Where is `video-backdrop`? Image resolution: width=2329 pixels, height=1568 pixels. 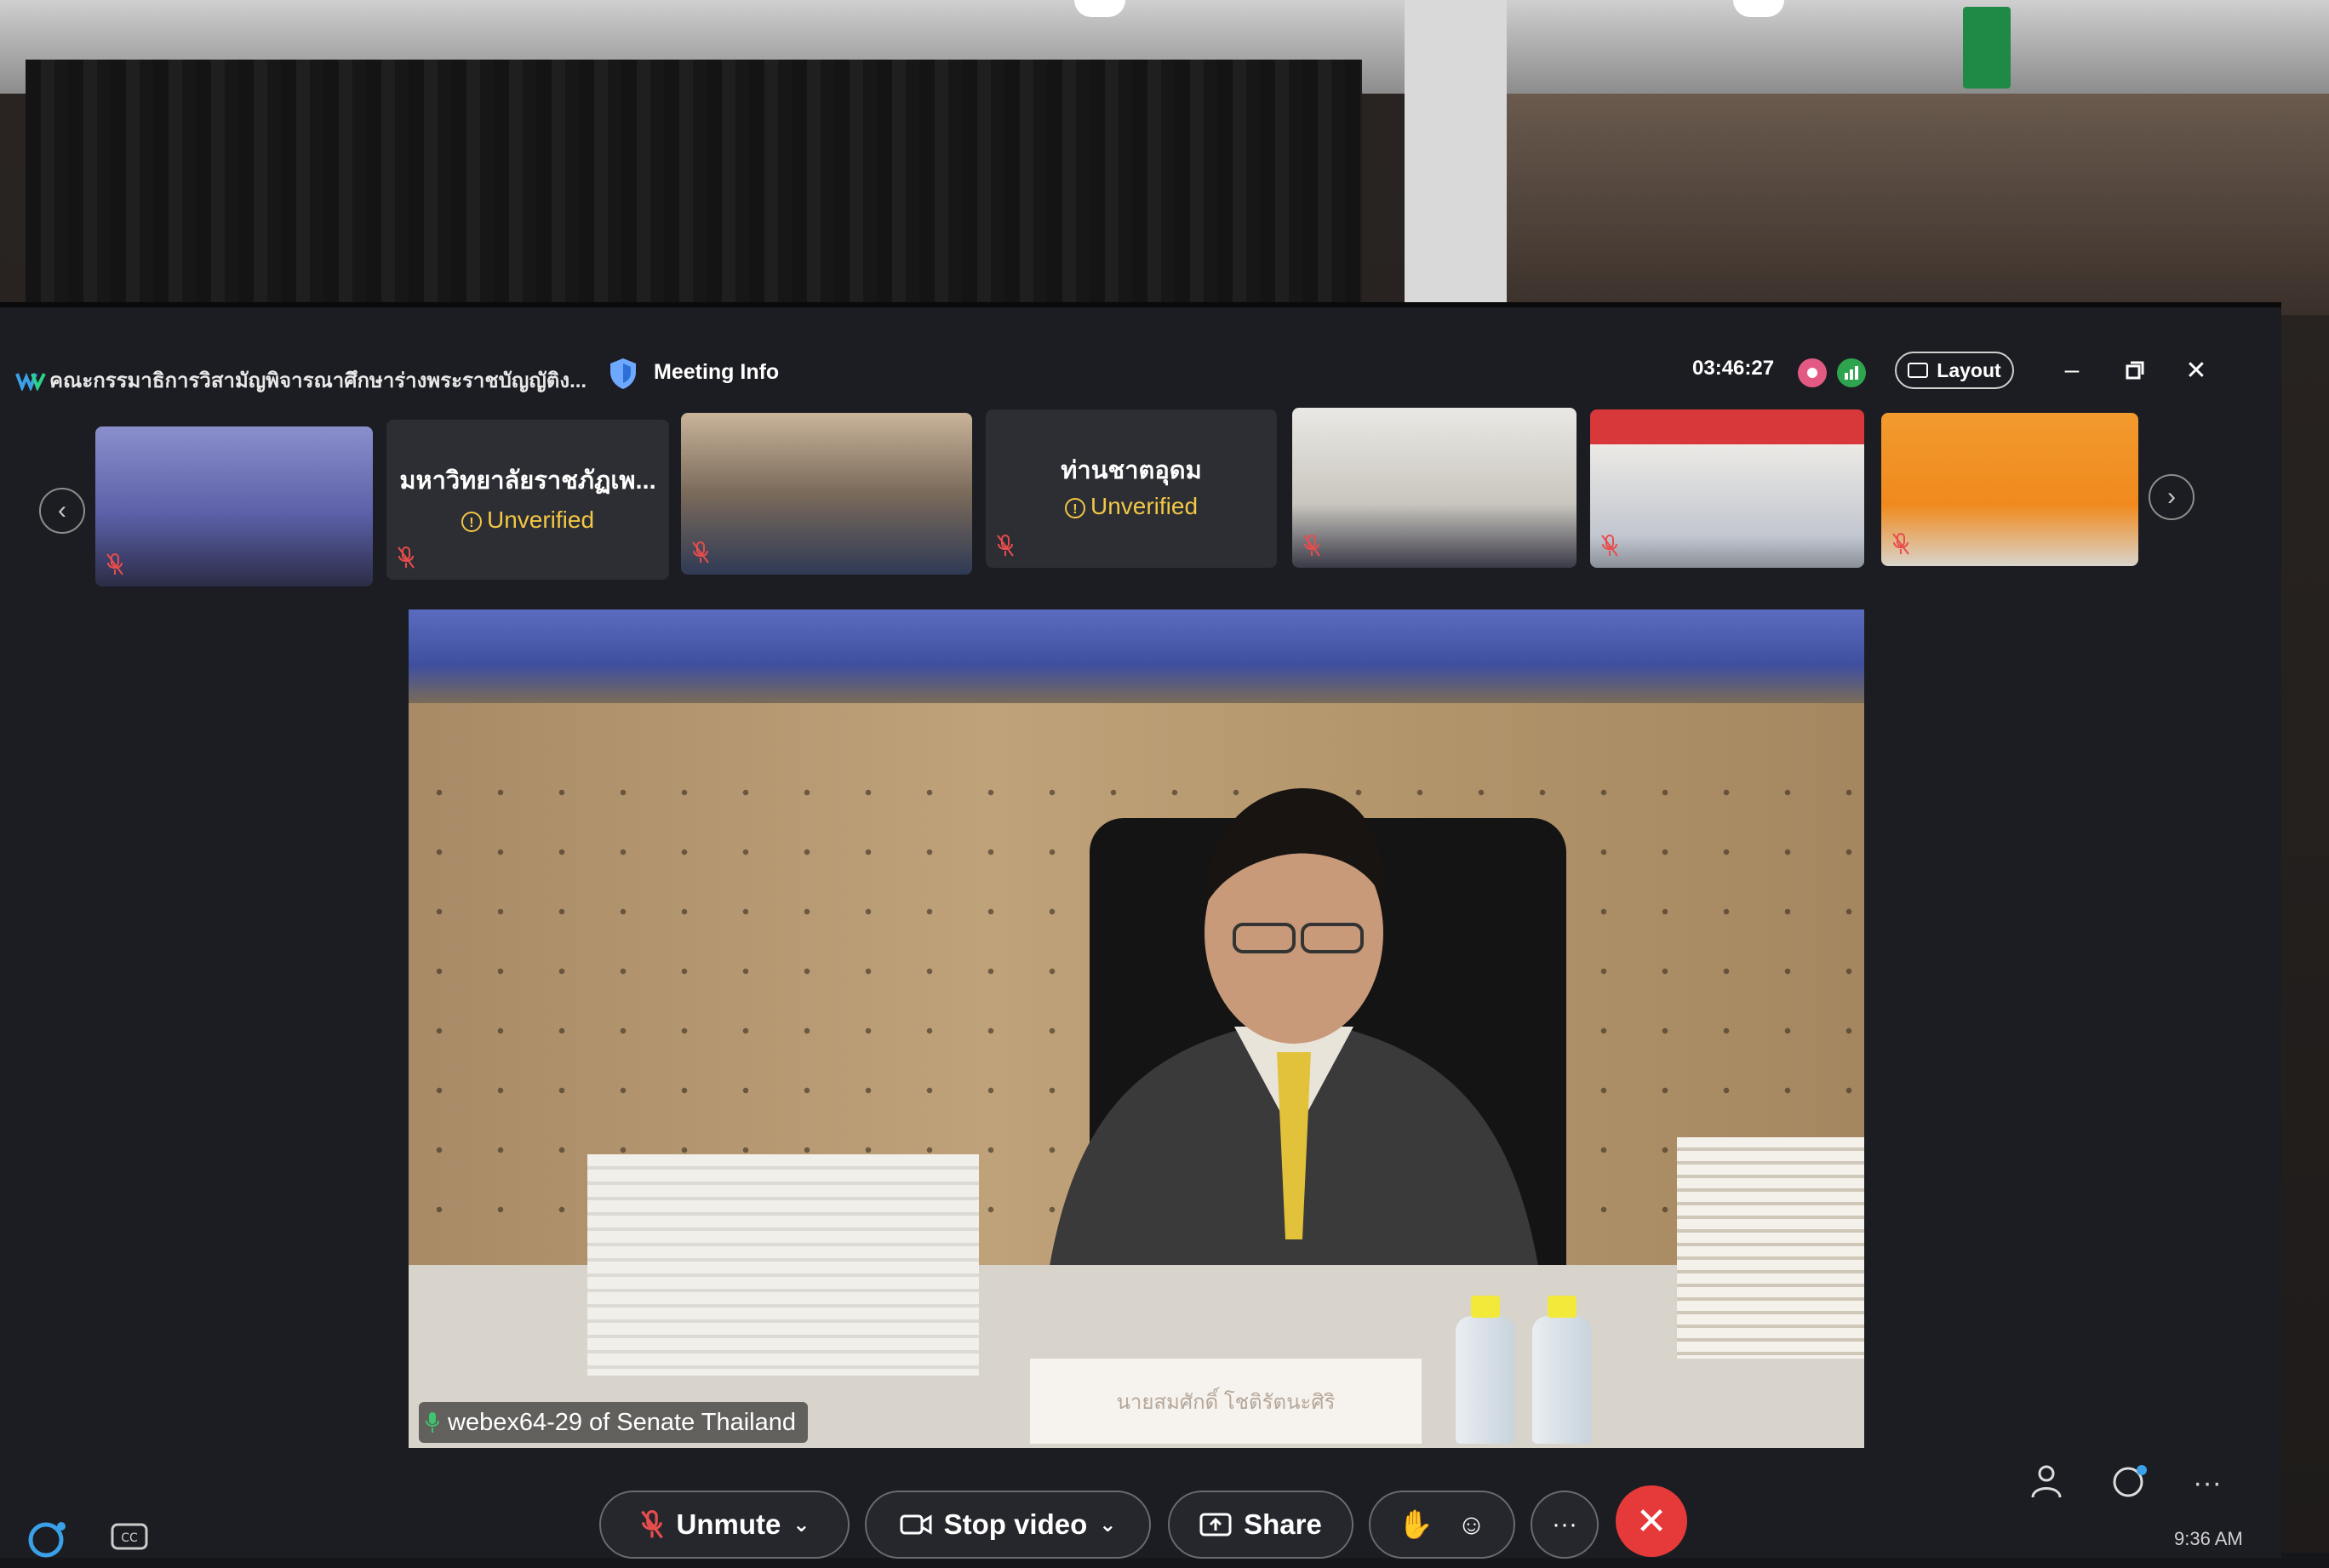 video-backdrop is located at coordinates (1136, 656).